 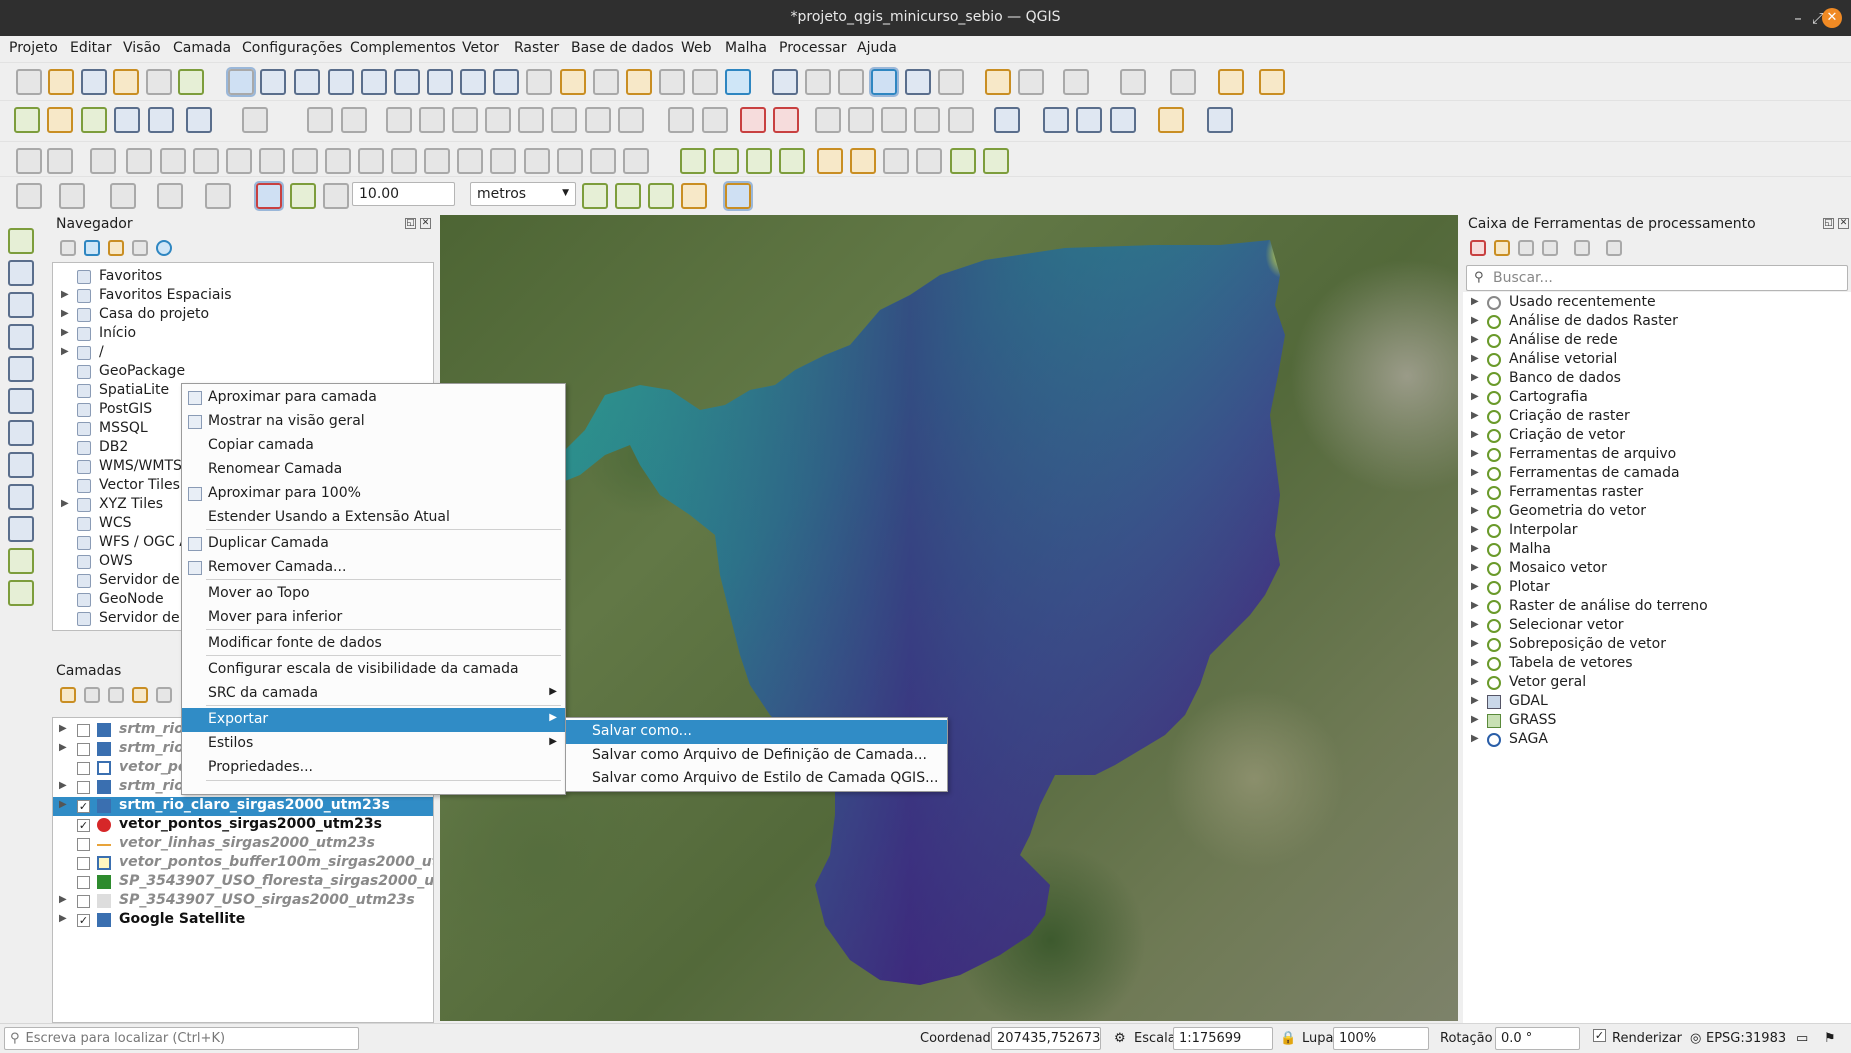 I want to click on merge-attributes-icon, so click(x=503, y=161).